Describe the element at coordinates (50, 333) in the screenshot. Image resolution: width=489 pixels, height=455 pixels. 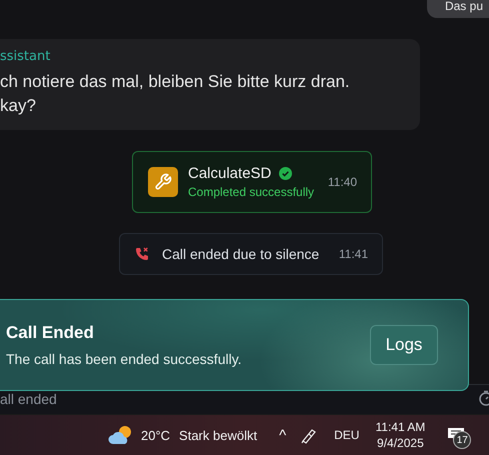
I see `toast-title: Call Ended` at that location.